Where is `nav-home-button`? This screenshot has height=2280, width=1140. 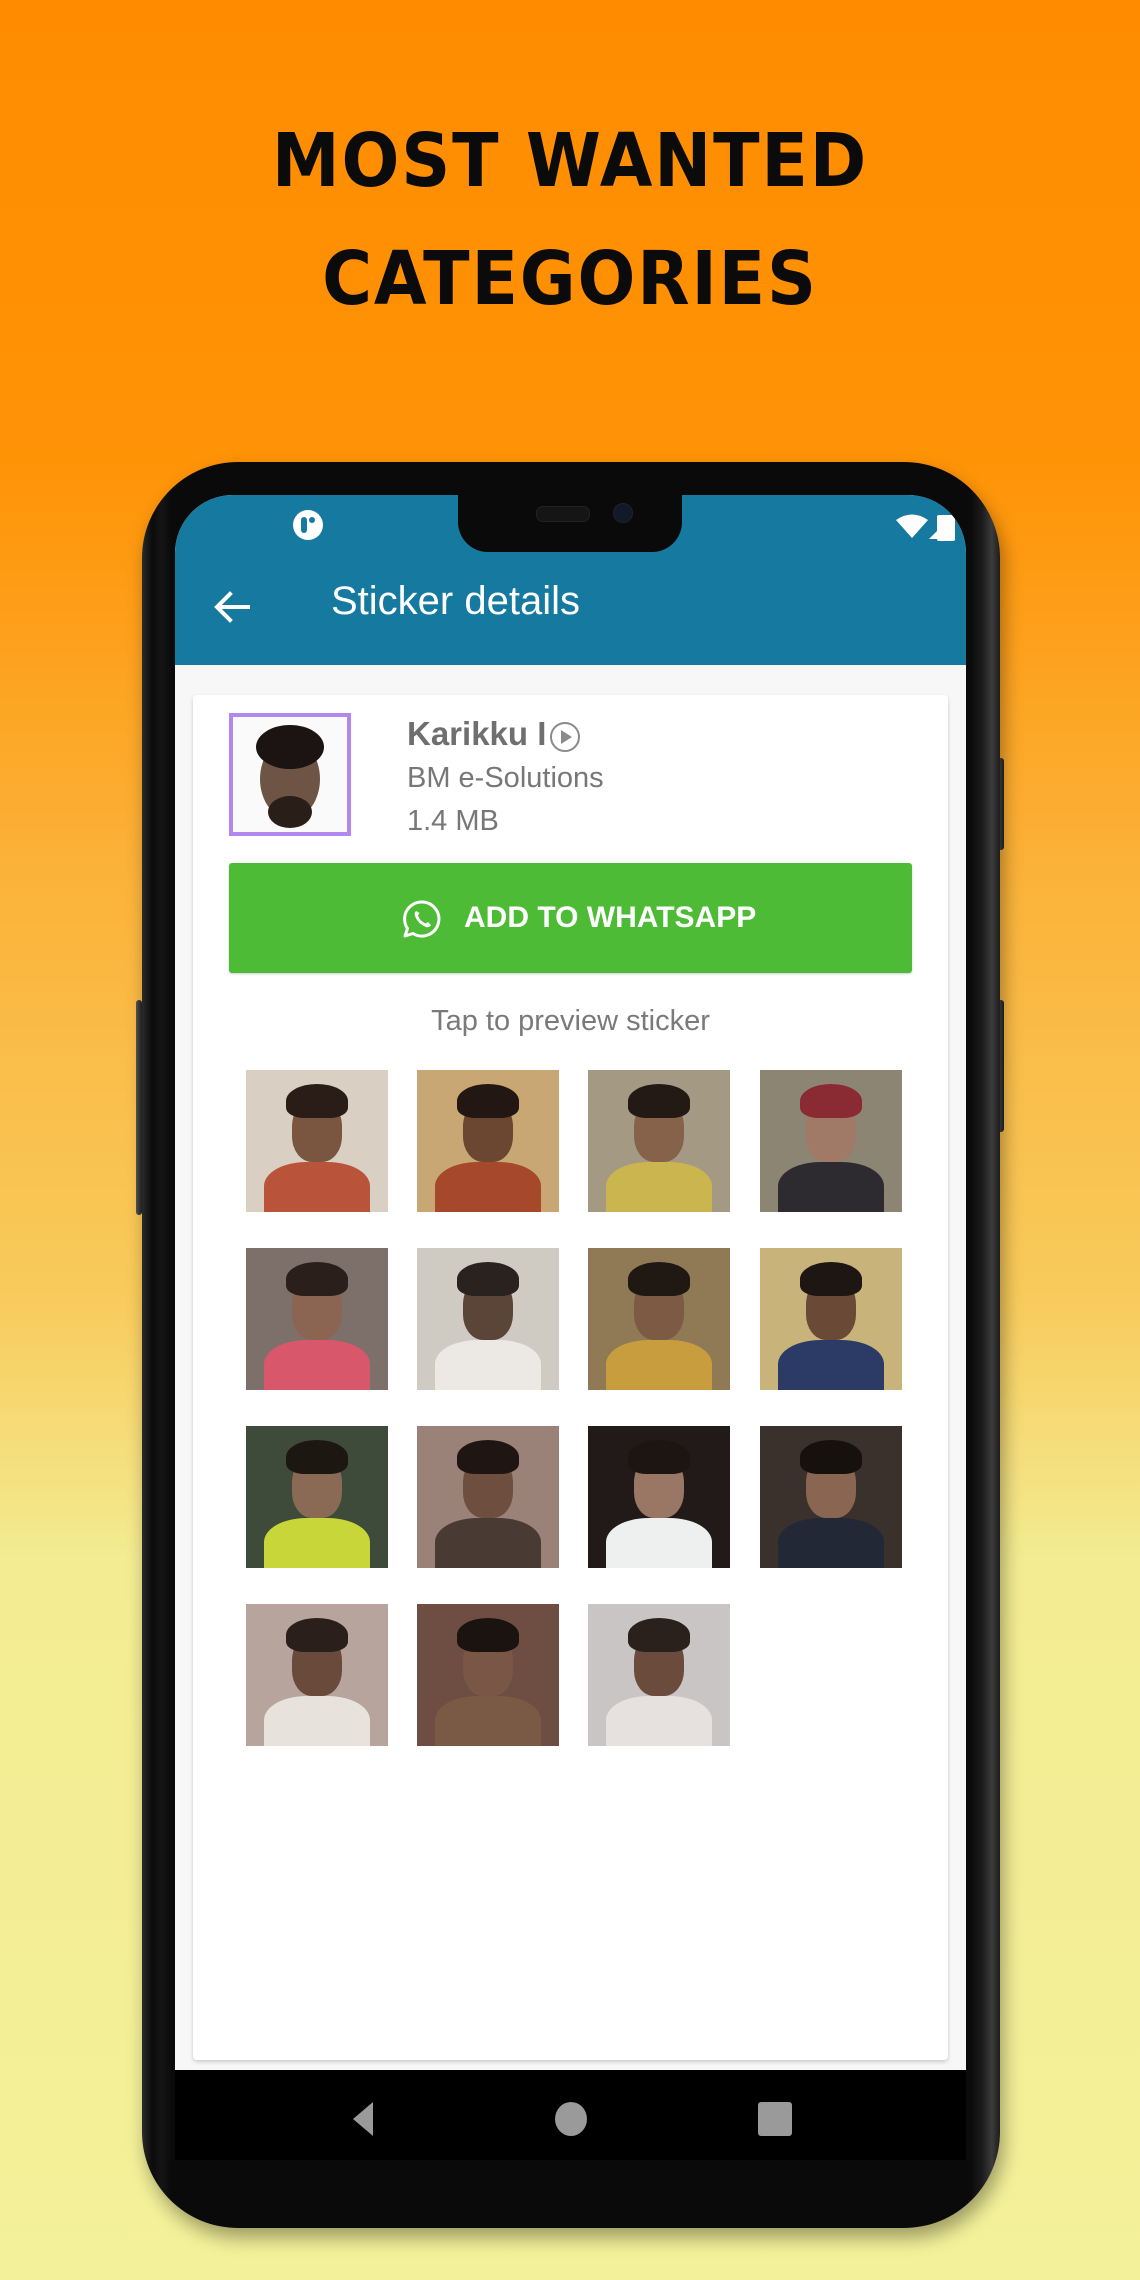
nav-home-button is located at coordinates (571, 2119).